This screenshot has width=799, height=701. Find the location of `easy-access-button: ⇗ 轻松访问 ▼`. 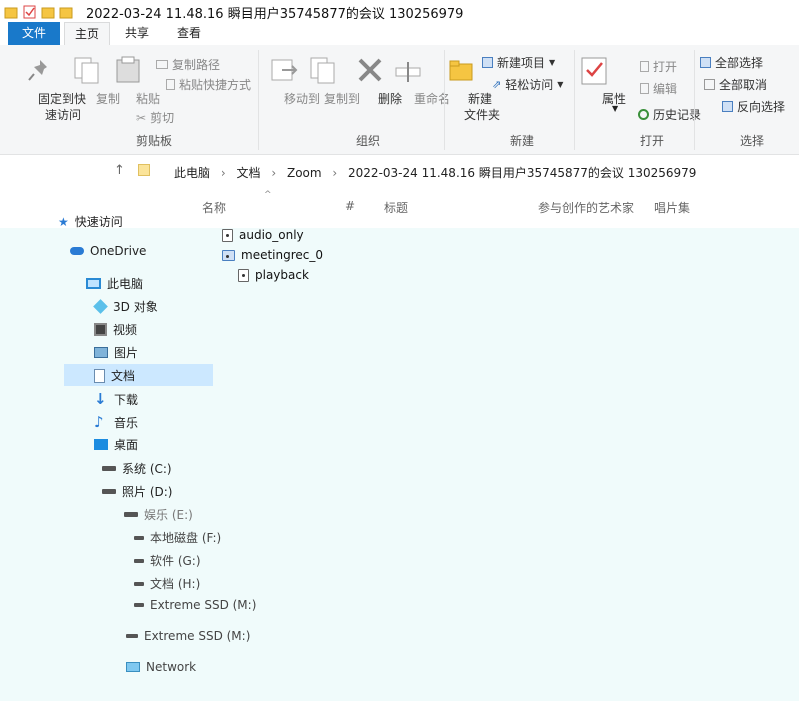

easy-access-button: ⇗ 轻松访问 ▼ is located at coordinates (527, 84).